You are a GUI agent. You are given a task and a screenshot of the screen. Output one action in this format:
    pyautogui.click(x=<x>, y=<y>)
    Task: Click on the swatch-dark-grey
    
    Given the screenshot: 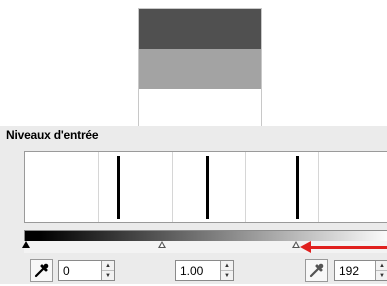 What is the action you would take?
    pyautogui.click(x=200, y=29)
    